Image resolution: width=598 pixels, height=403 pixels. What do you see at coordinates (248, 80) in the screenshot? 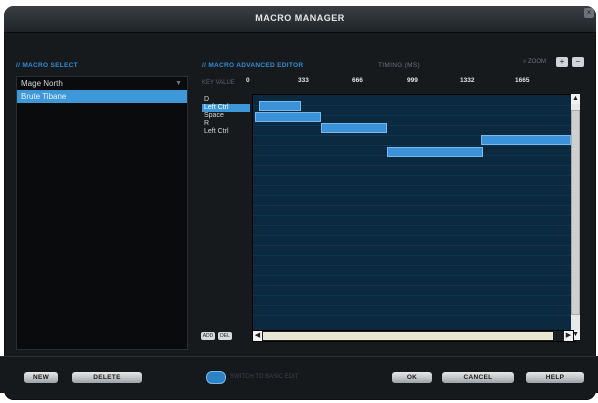
I see `tick-label: 0` at bounding box center [248, 80].